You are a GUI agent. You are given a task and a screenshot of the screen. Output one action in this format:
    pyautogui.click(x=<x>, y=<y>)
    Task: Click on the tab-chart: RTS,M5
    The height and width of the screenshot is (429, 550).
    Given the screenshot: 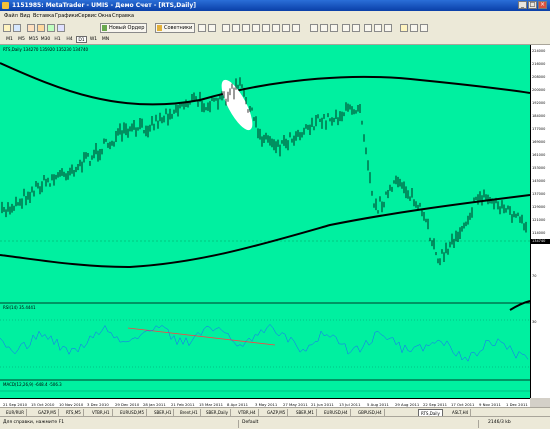 What is the action you would take?
    pyautogui.click(x=74, y=412)
    